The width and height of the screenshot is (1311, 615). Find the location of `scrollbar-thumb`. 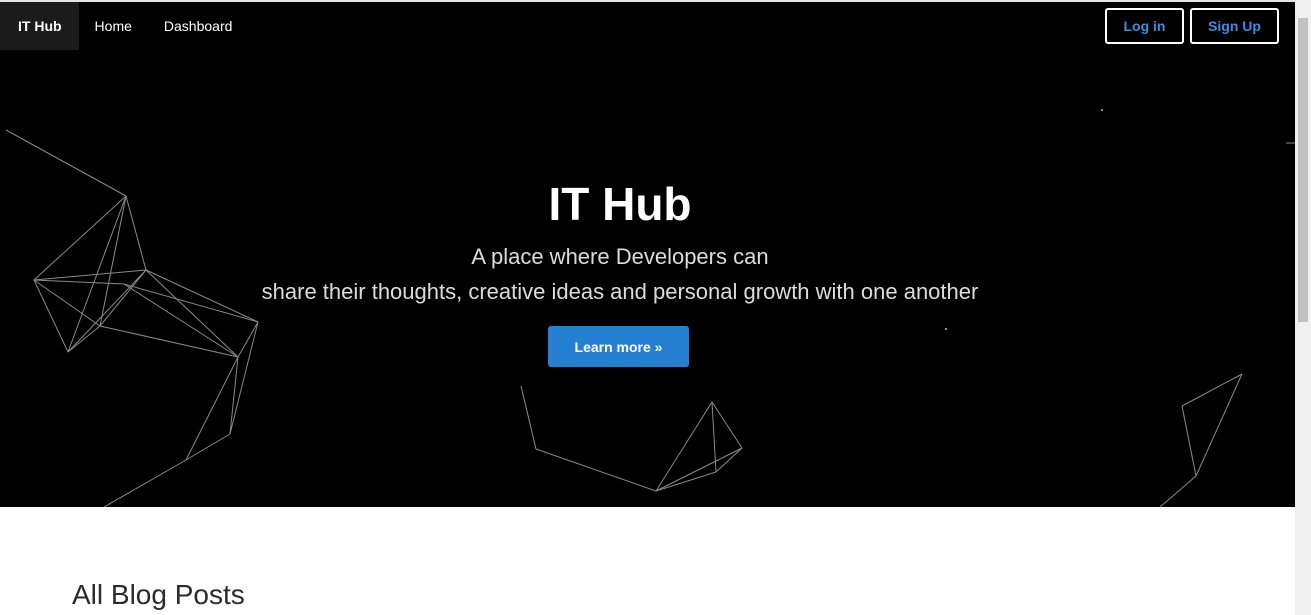

scrollbar-thumb is located at coordinates (1303, 170).